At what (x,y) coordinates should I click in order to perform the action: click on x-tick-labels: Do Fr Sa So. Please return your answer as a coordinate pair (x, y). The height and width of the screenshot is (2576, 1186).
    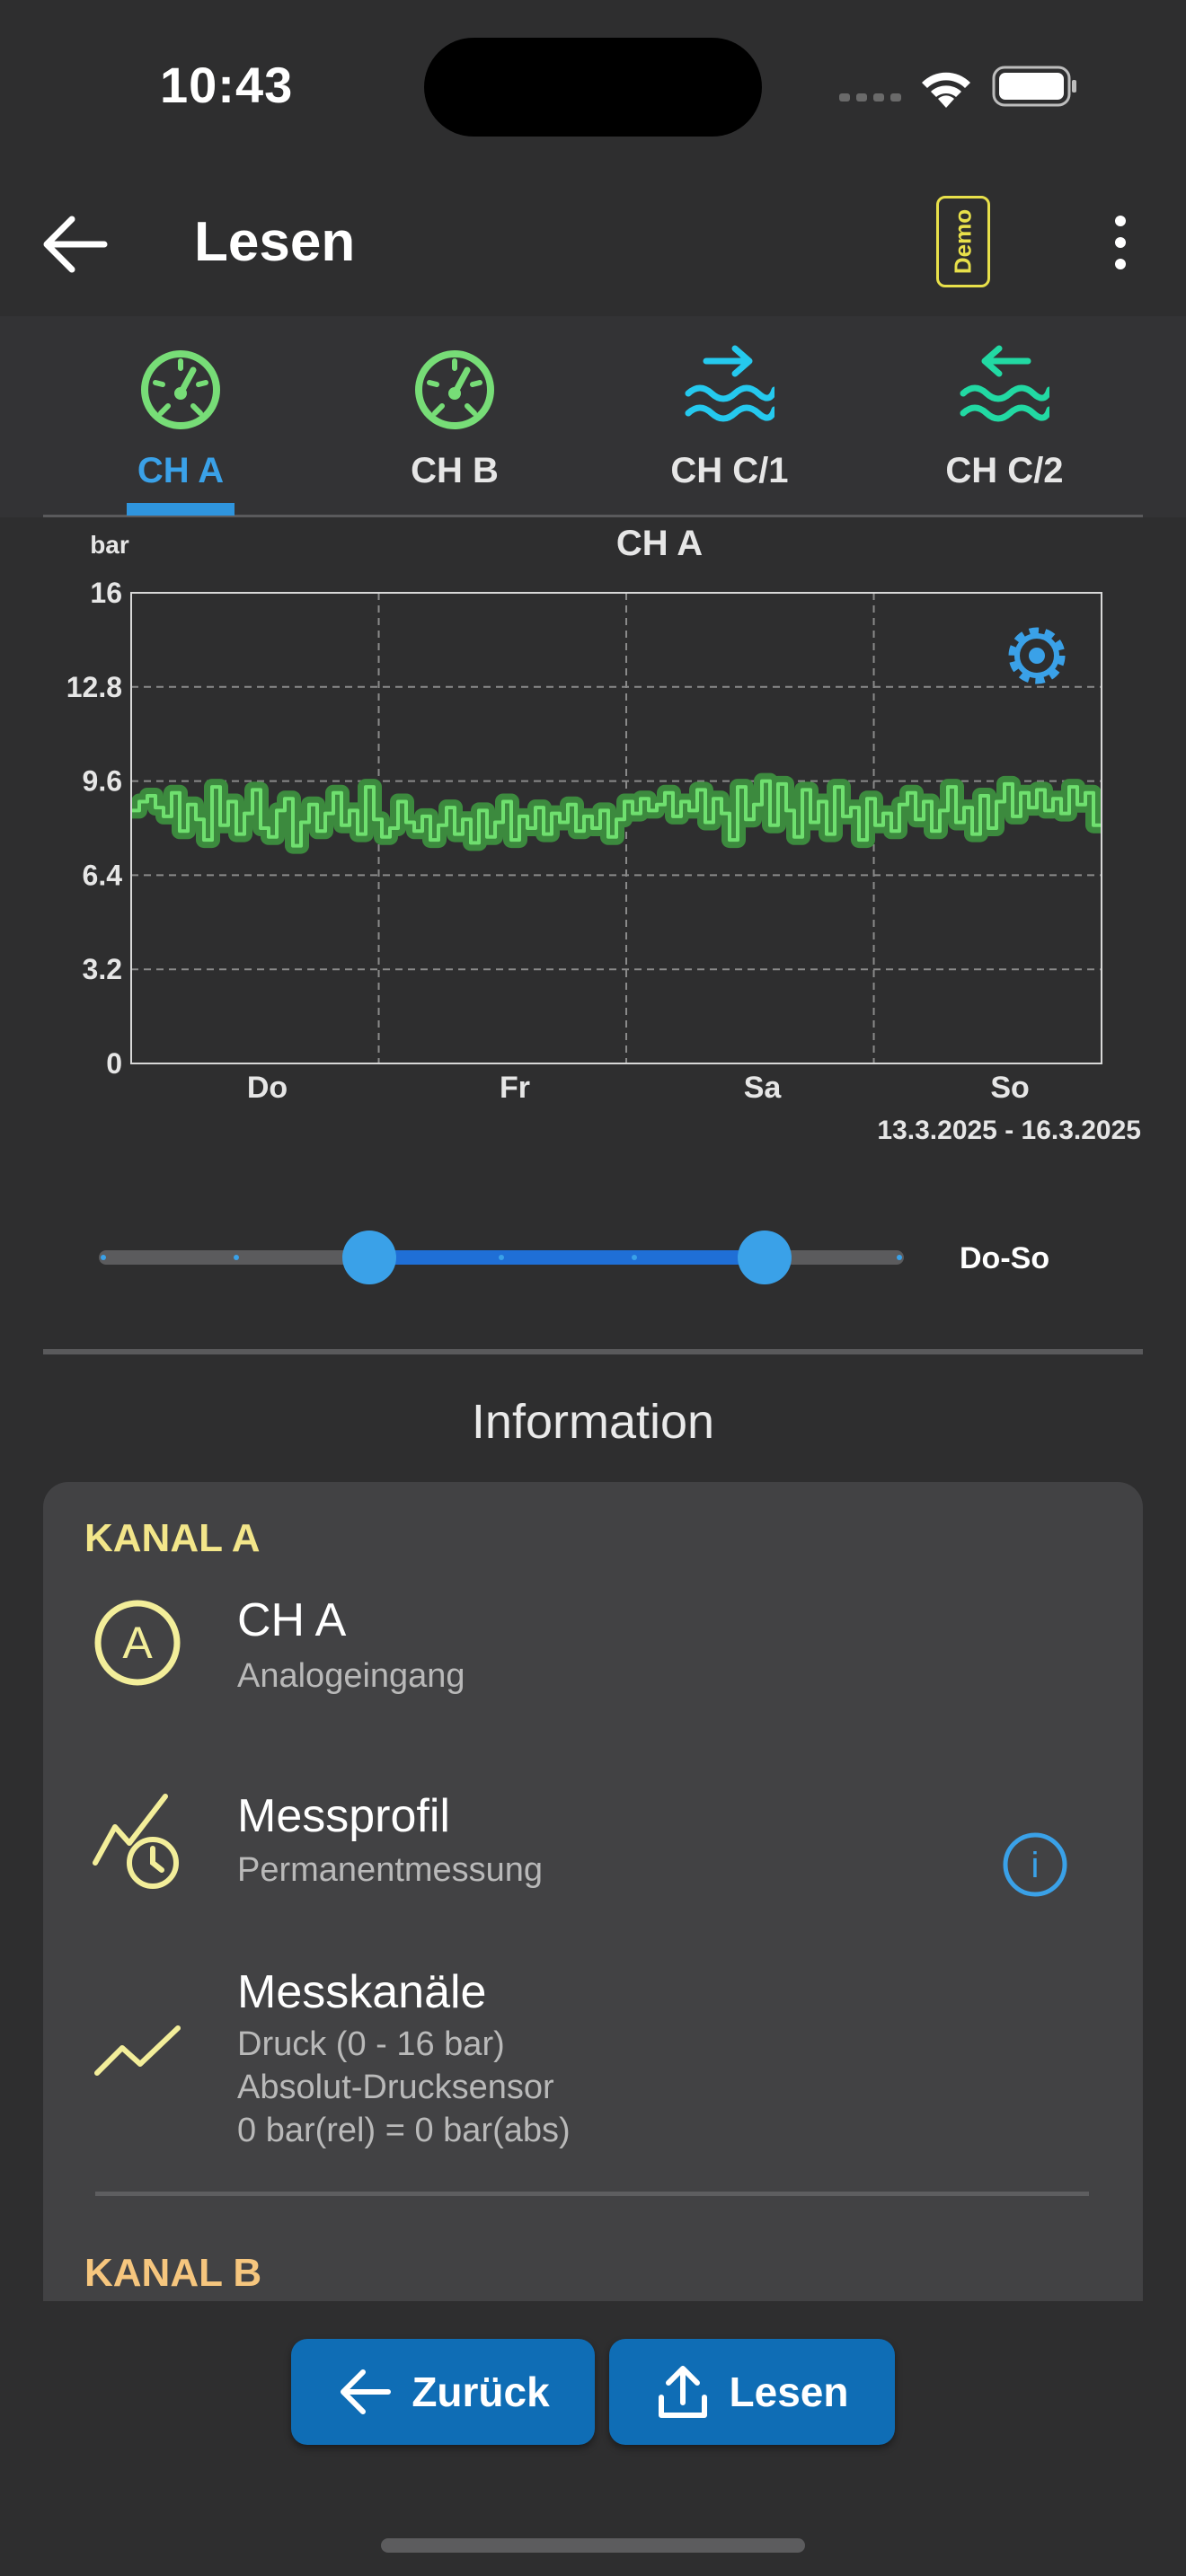
    Looking at the image, I should click on (638, 1088).